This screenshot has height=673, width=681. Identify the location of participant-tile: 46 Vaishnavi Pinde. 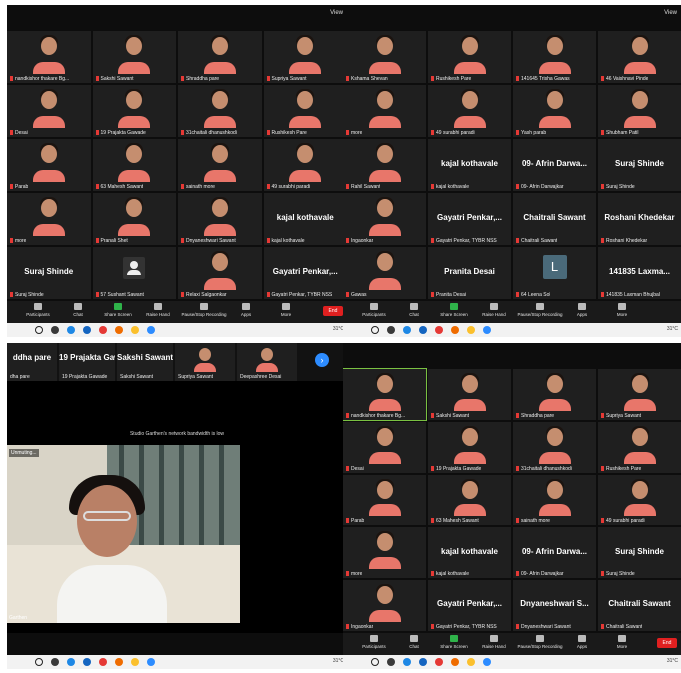
(639, 57).